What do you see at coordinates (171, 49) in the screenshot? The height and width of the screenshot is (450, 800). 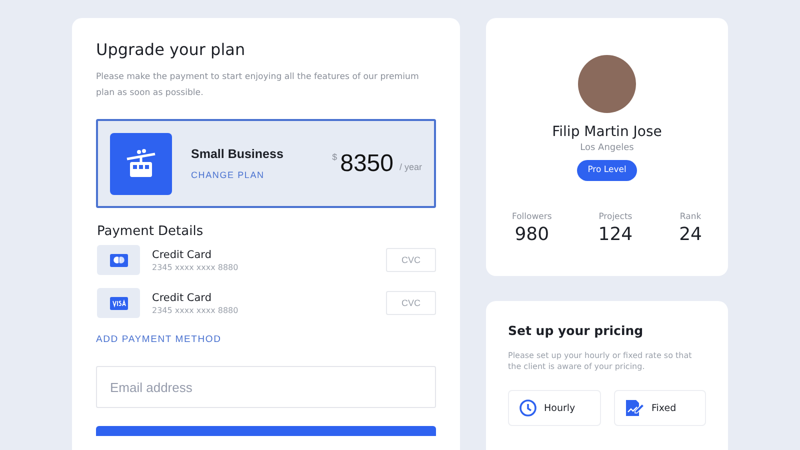 I see `card-title: Upgrade your plan` at bounding box center [171, 49].